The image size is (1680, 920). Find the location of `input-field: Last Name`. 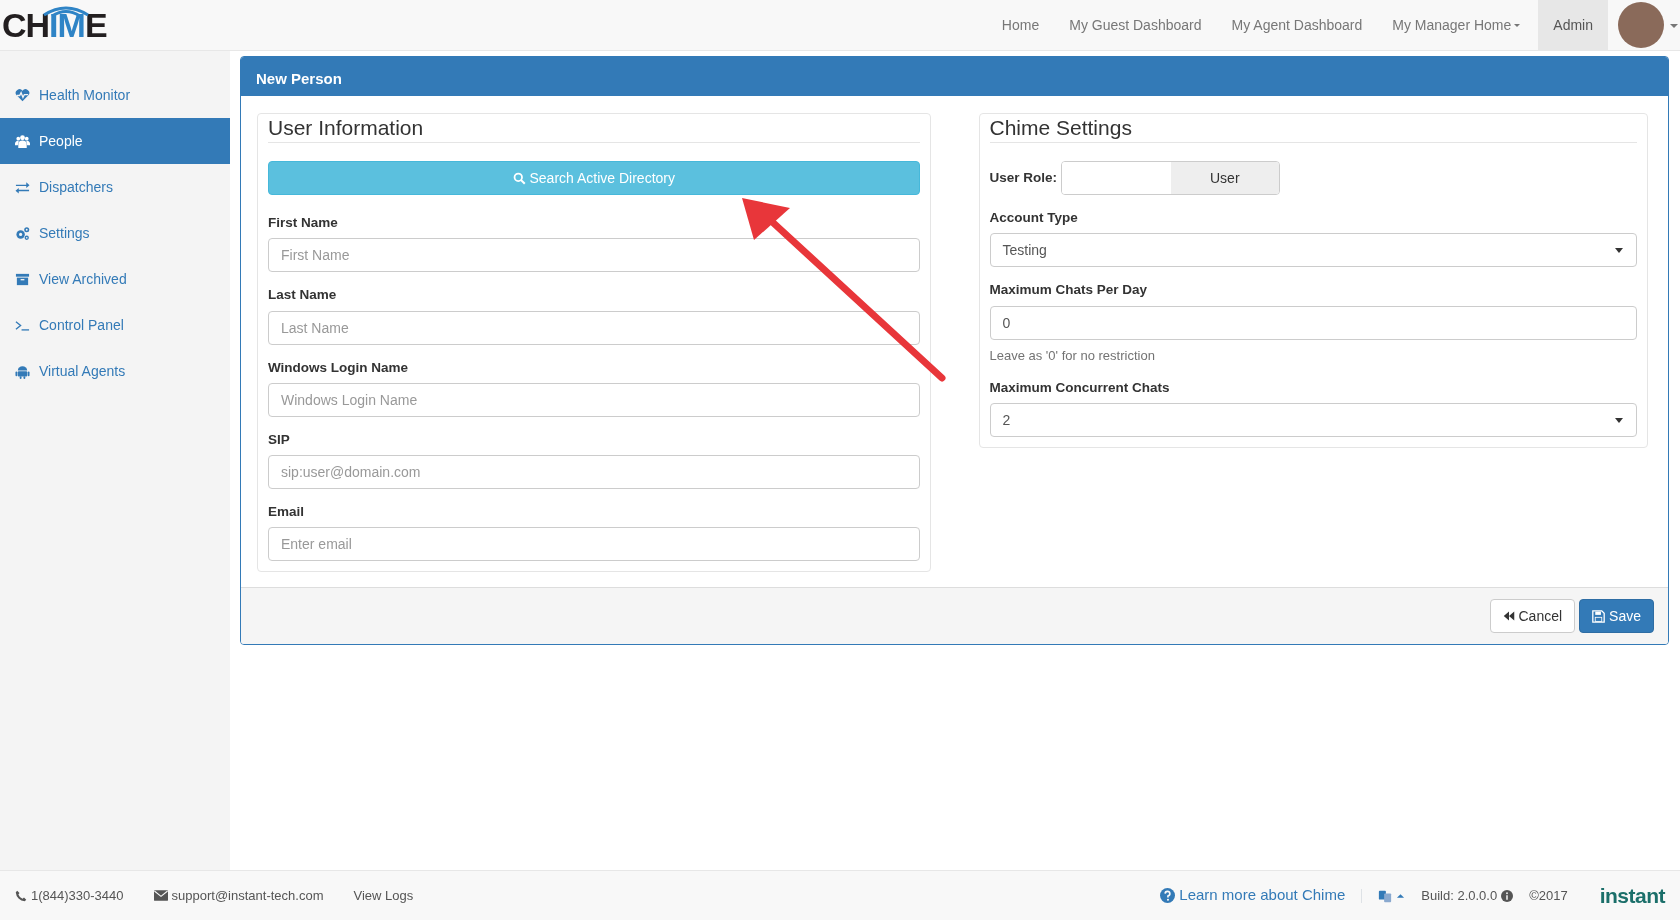

input-field: Last Name is located at coordinates (594, 327).